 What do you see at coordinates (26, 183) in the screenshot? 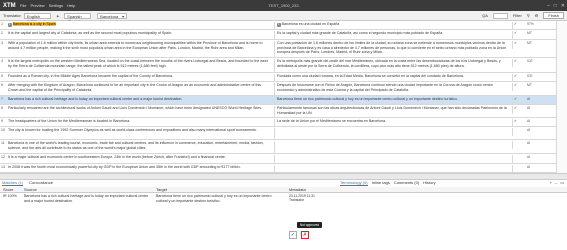
I see `matches-tabs: Matches (1) Concordance` at bounding box center [26, 183].